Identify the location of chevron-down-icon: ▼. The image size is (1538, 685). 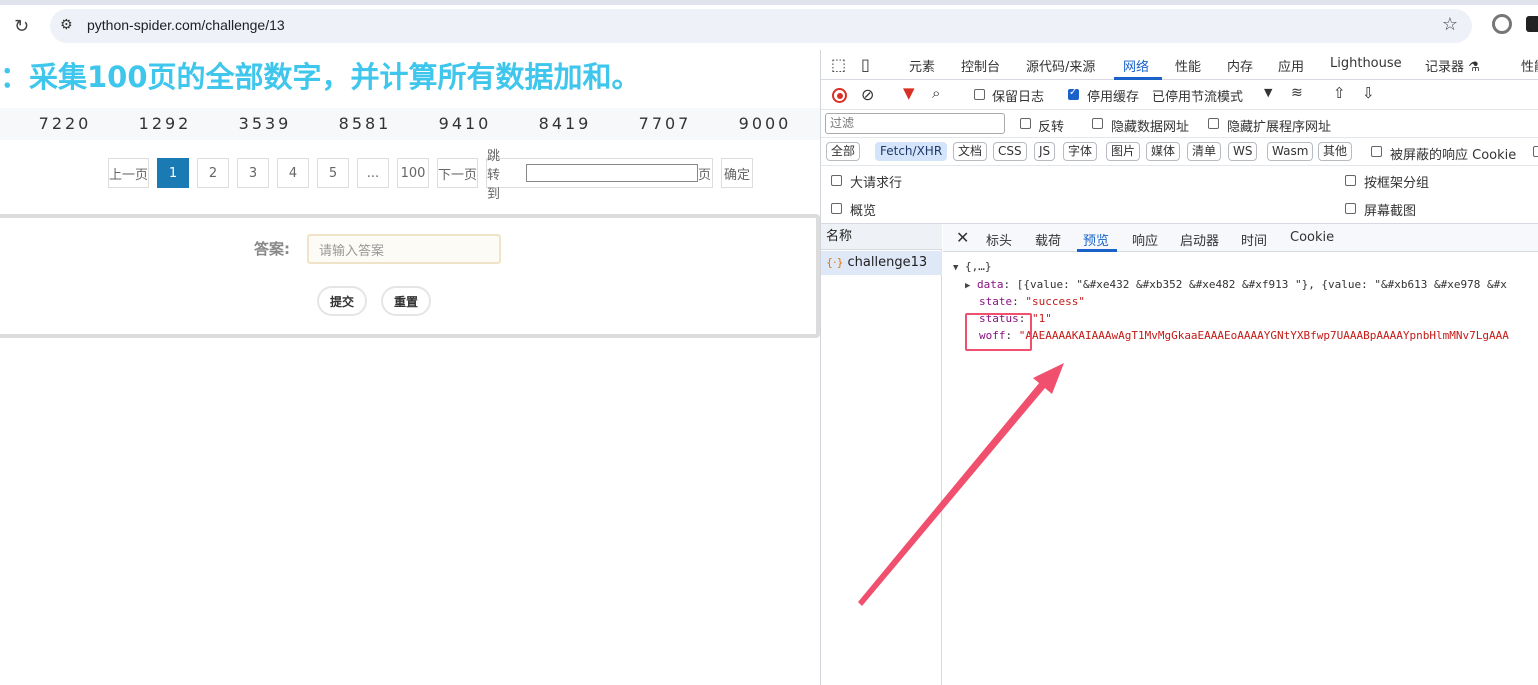
(1268, 92).